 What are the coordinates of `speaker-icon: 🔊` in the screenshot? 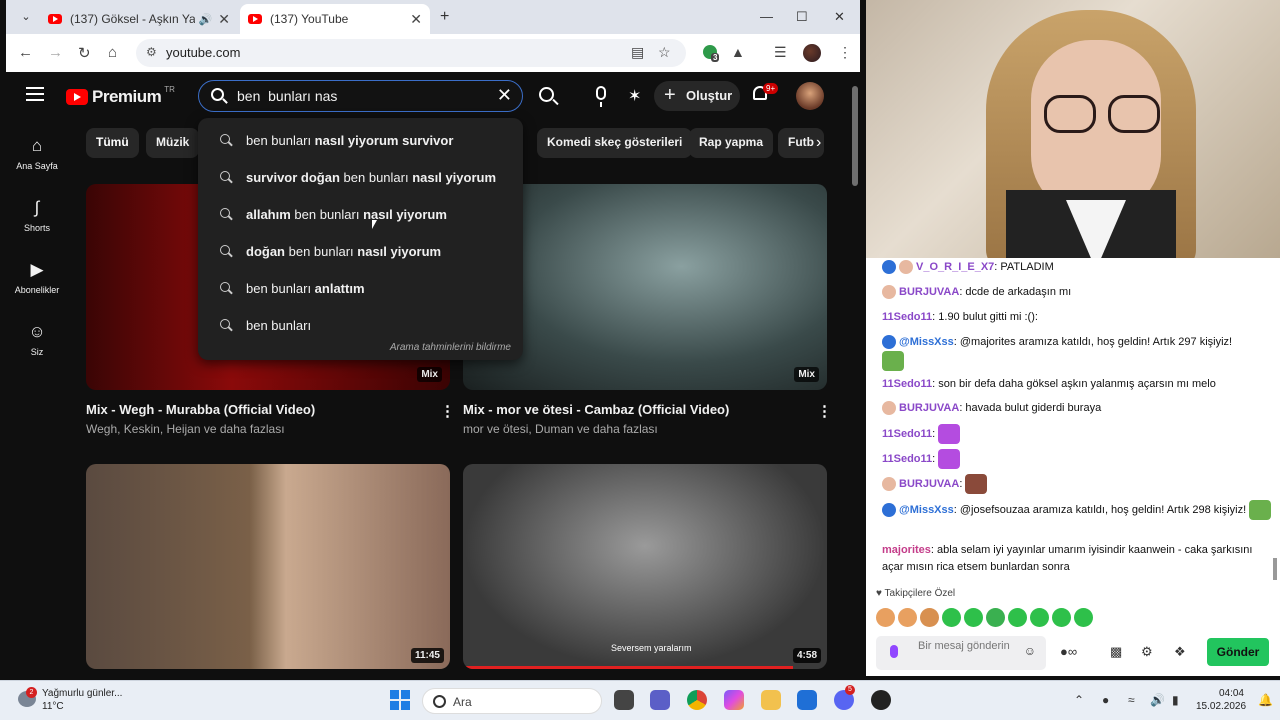 It's located at (206, 19).